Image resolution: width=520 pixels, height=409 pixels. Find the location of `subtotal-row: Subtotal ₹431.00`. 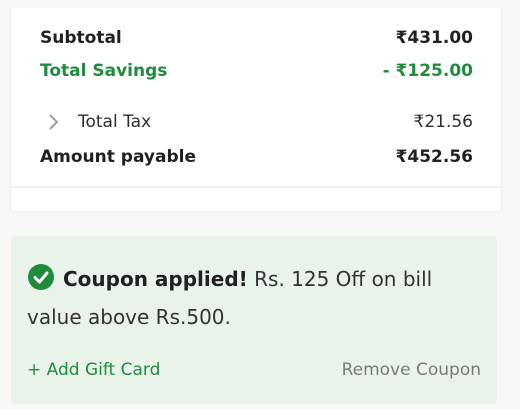

subtotal-row: Subtotal ₹431.00 is located at coordinates (256, 38).